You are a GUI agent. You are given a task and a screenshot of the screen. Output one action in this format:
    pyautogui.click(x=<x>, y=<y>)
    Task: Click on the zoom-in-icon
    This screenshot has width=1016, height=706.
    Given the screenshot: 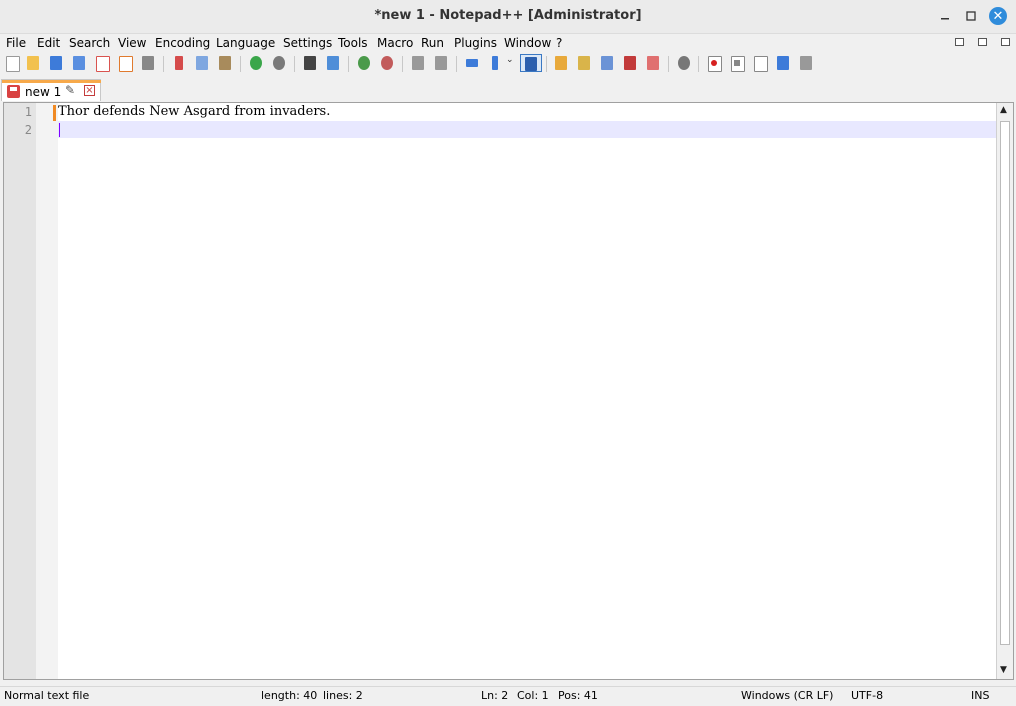 What is the action you would take?
    pyautogui.click(x=364, y=63)
    